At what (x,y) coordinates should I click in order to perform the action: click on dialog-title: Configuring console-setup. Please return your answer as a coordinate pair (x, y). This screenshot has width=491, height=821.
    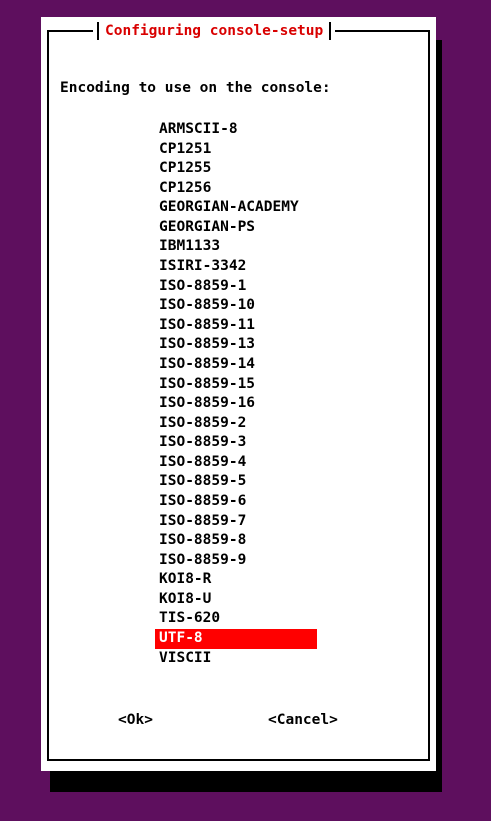
    Looking at the image, I should click on (214, 31).